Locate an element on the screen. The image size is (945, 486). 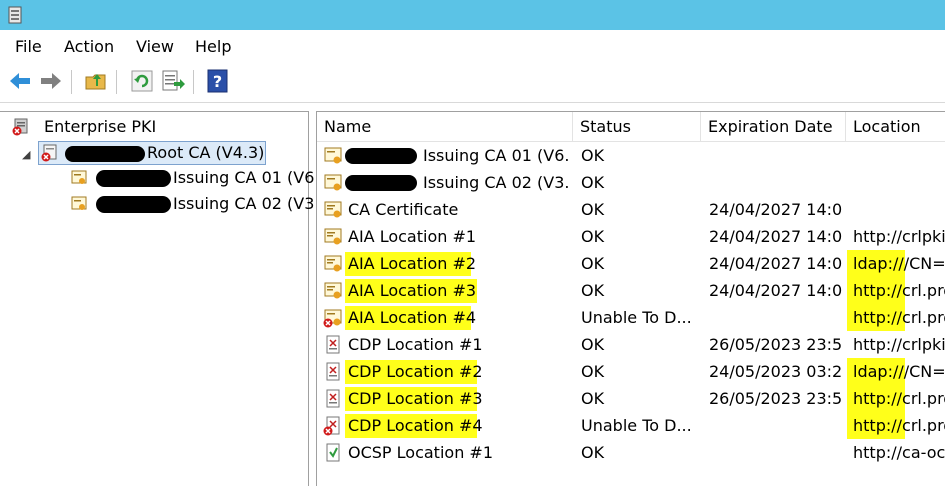
tree-label-enterprise-pki: Enterprise PKI is located at coordinates (100, 126).